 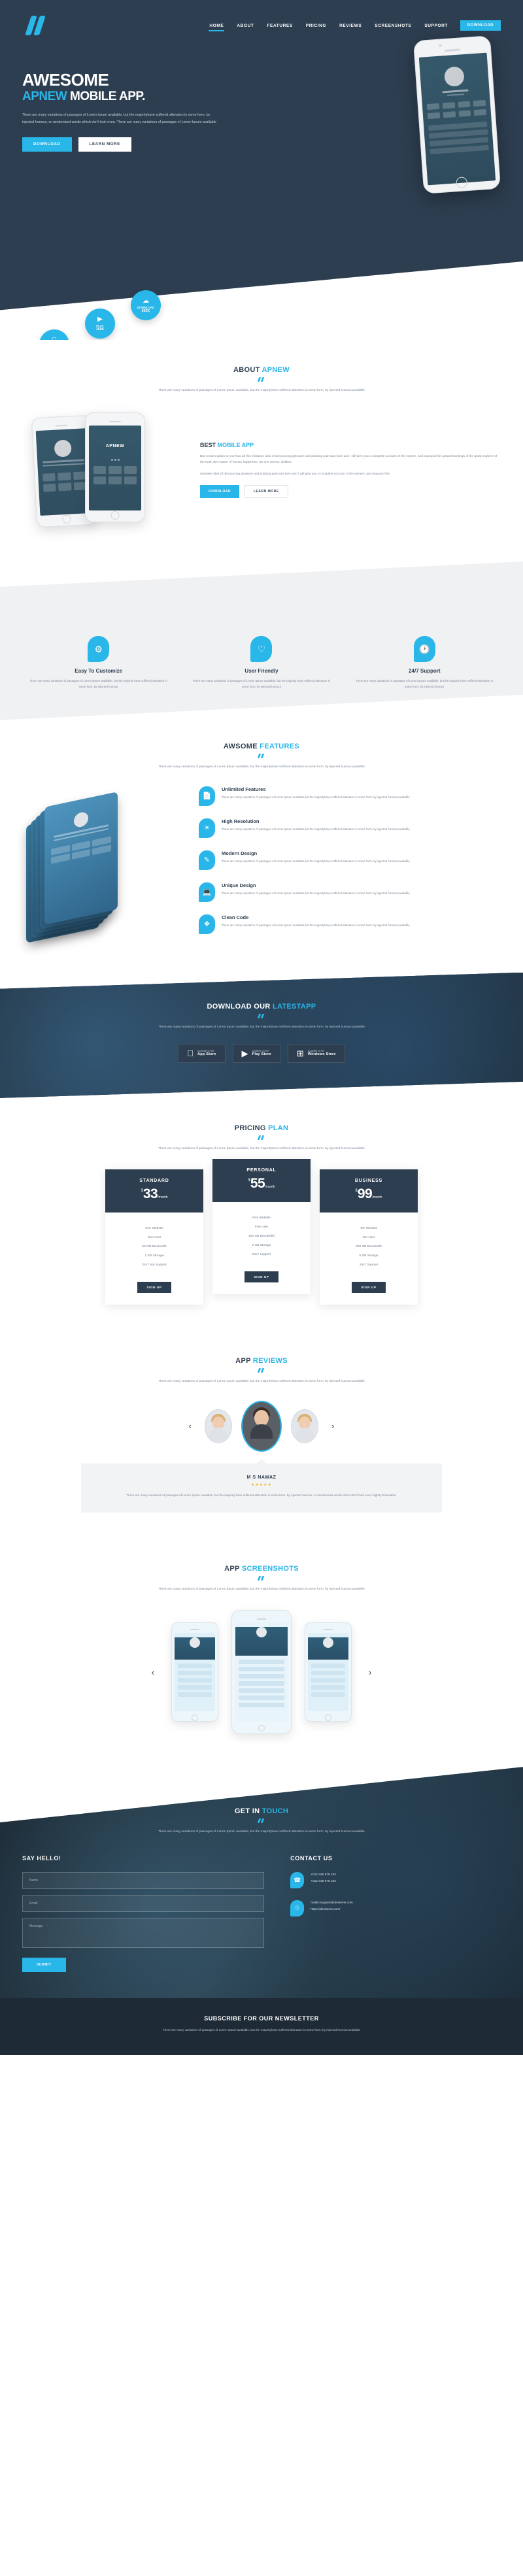 What do you see at coordinates (304, 1426) in the screenshot?
I see `reviewer-avatar-next` at bounding box center [304, 1426].